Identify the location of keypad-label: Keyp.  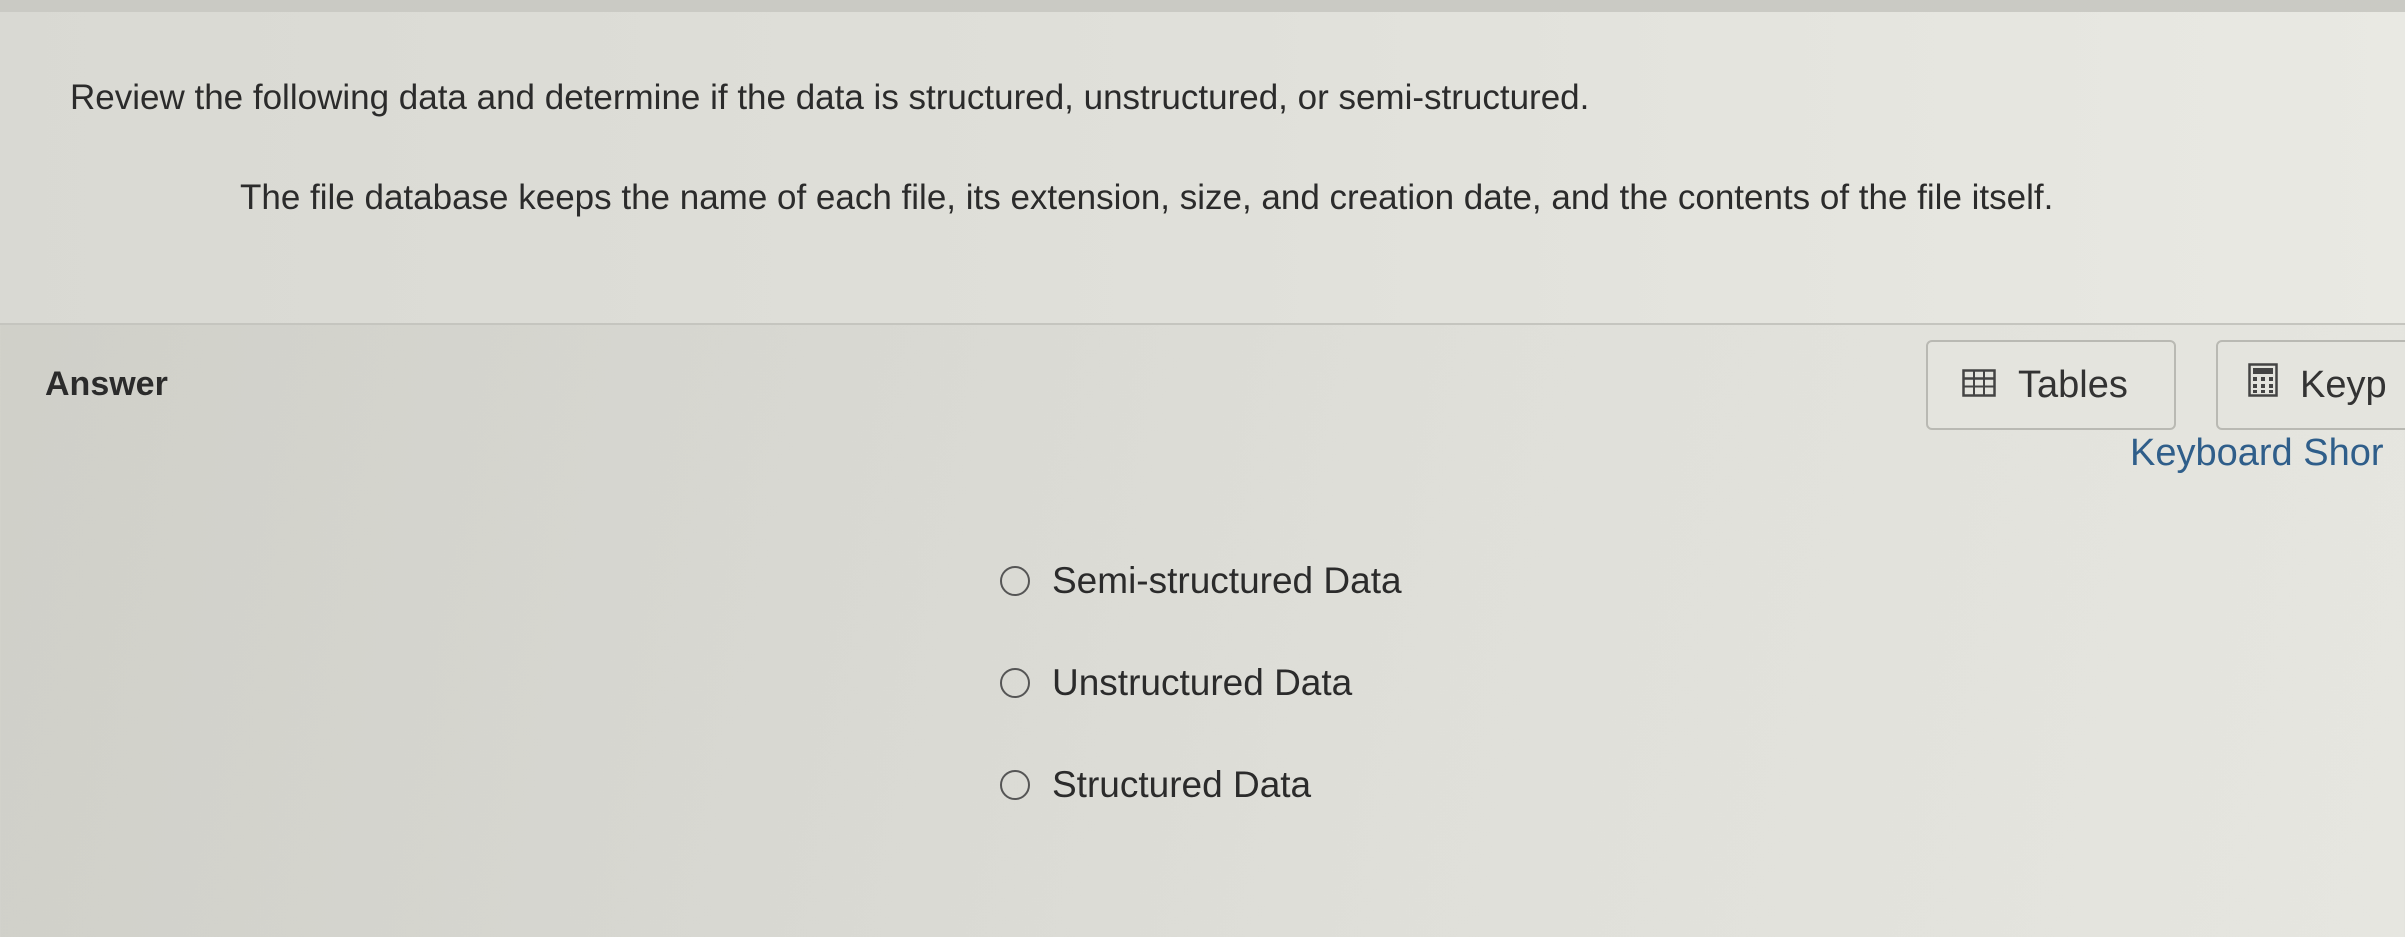
(2343, 384).